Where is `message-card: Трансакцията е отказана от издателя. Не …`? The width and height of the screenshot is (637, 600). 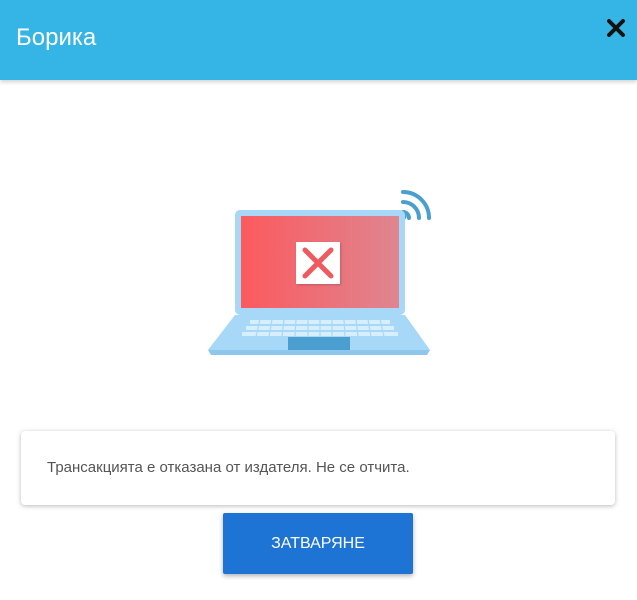 message-card: Трансакцията е отказана от издателя. Не … is located at coordinates (318, 468).